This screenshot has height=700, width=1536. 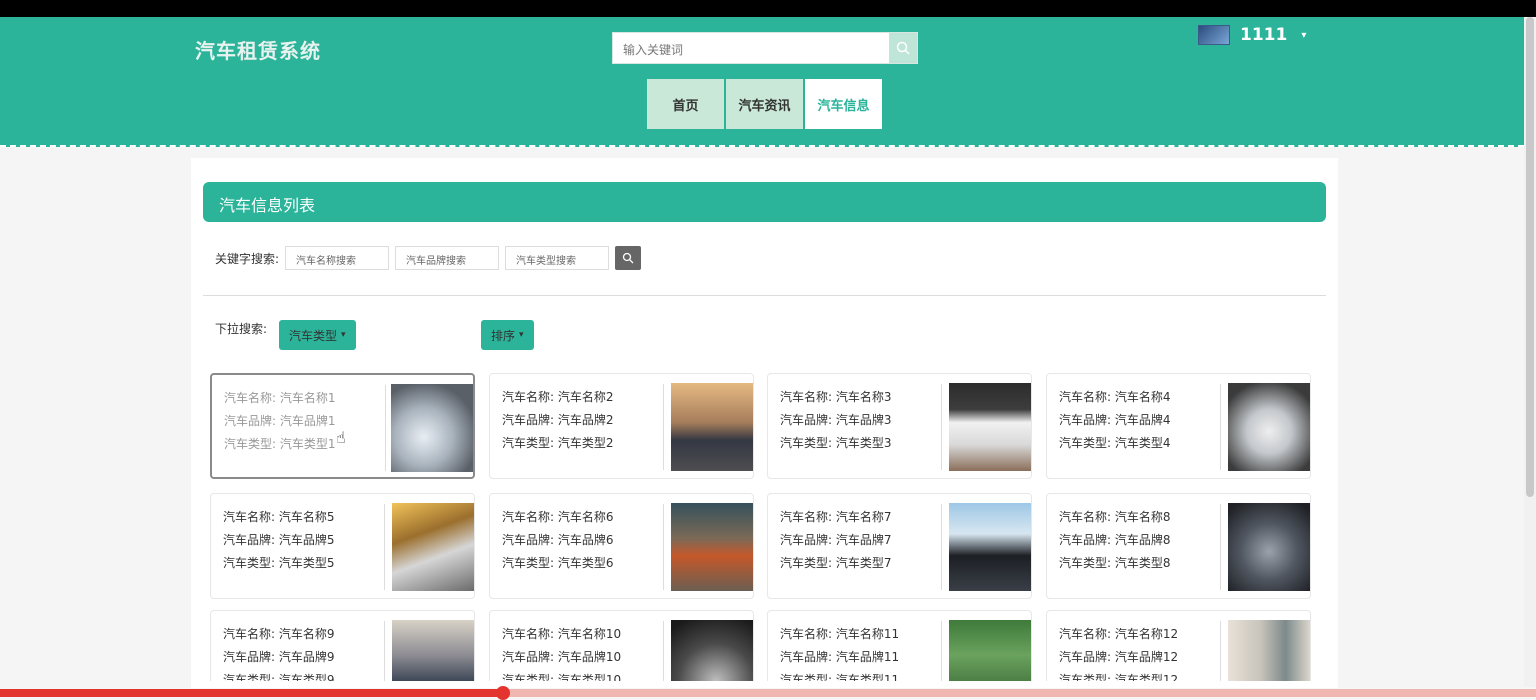 I want to click on car-brand: 汽车品牌: 汽车品牌1, so click(x=280, y=421).